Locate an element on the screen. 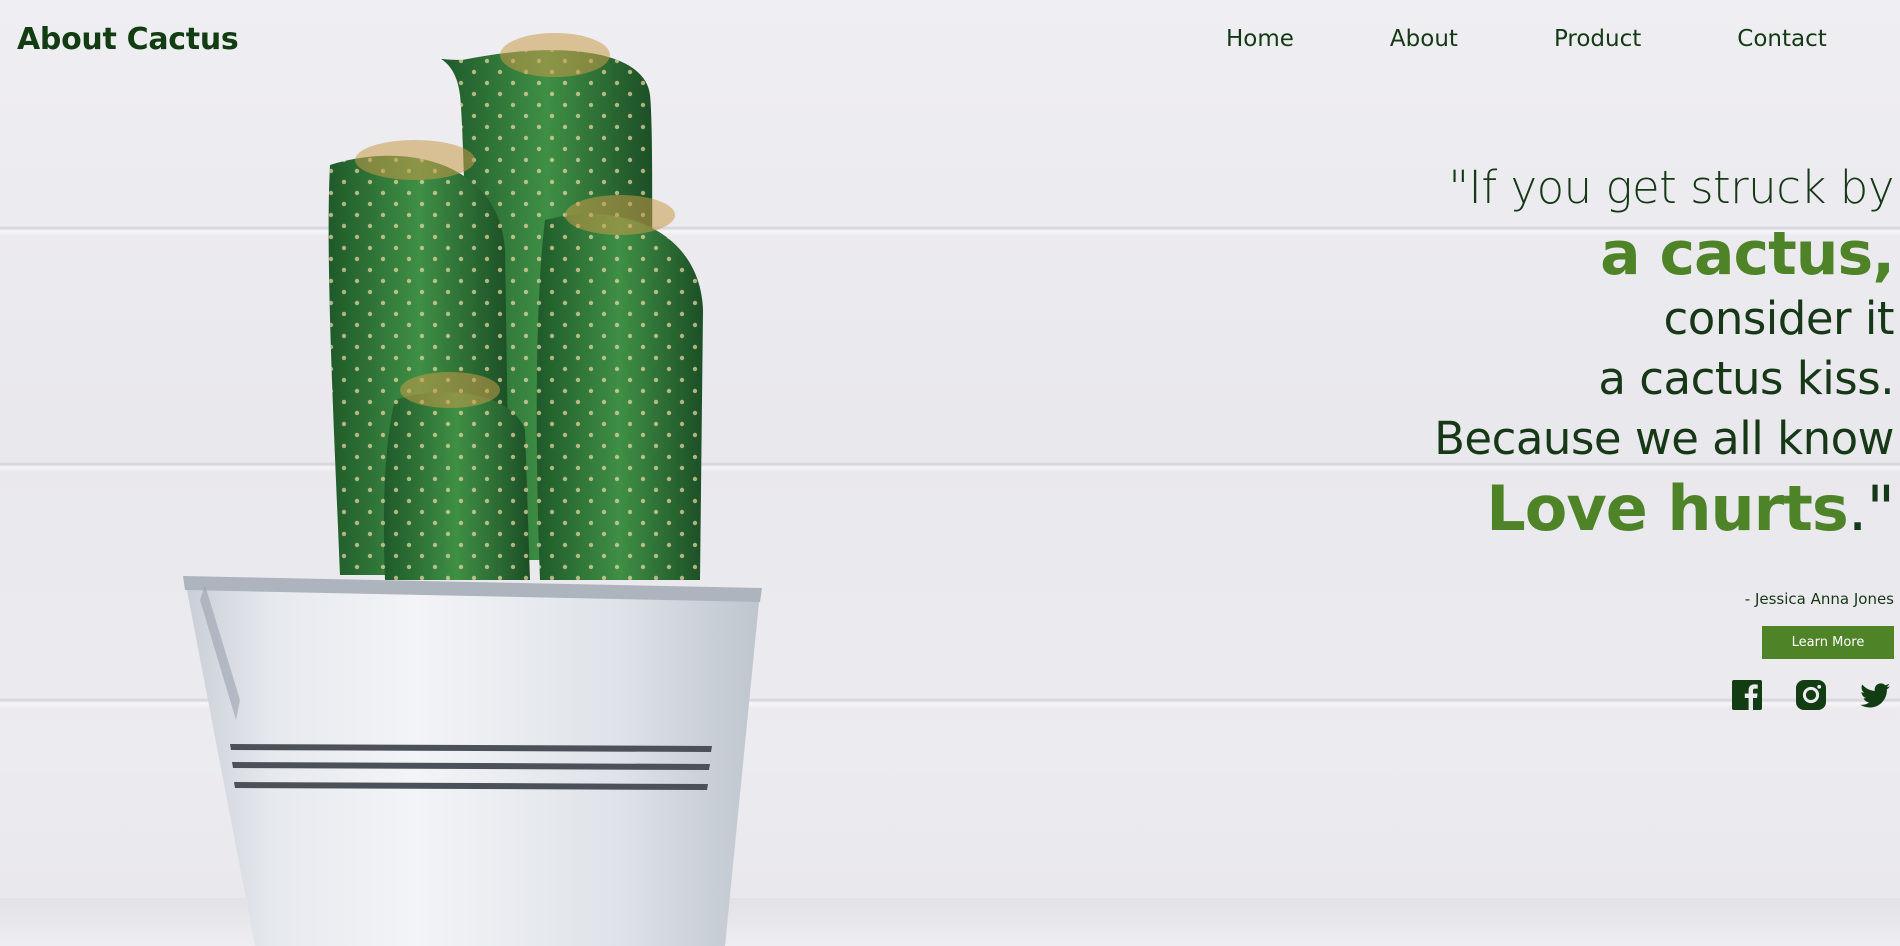 The image size is (1900, 946). quote-line-1: "If you get struck by is located at coordinates (1671, 187).